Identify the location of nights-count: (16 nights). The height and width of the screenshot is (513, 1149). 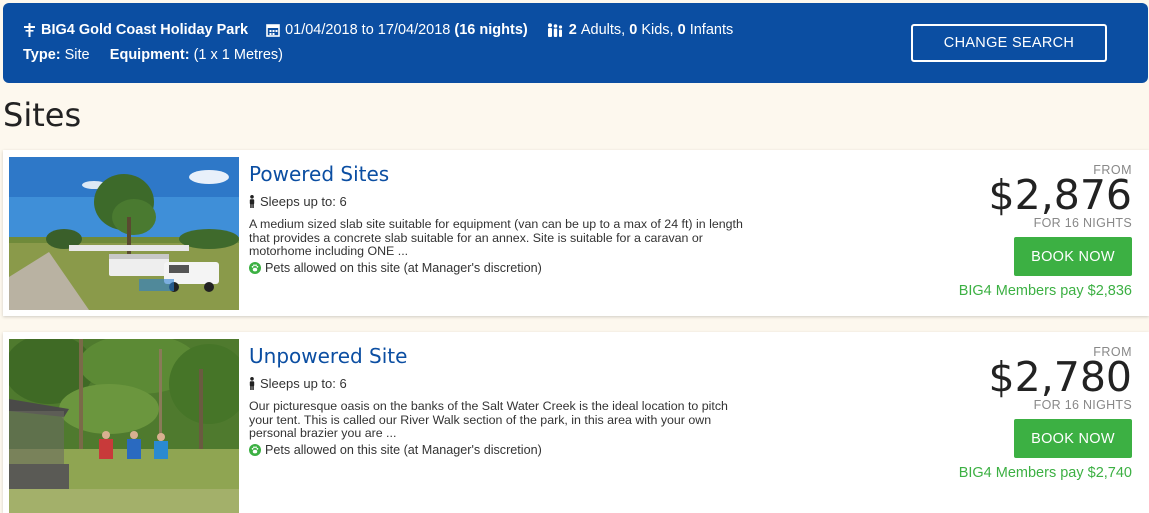
(491, 30).